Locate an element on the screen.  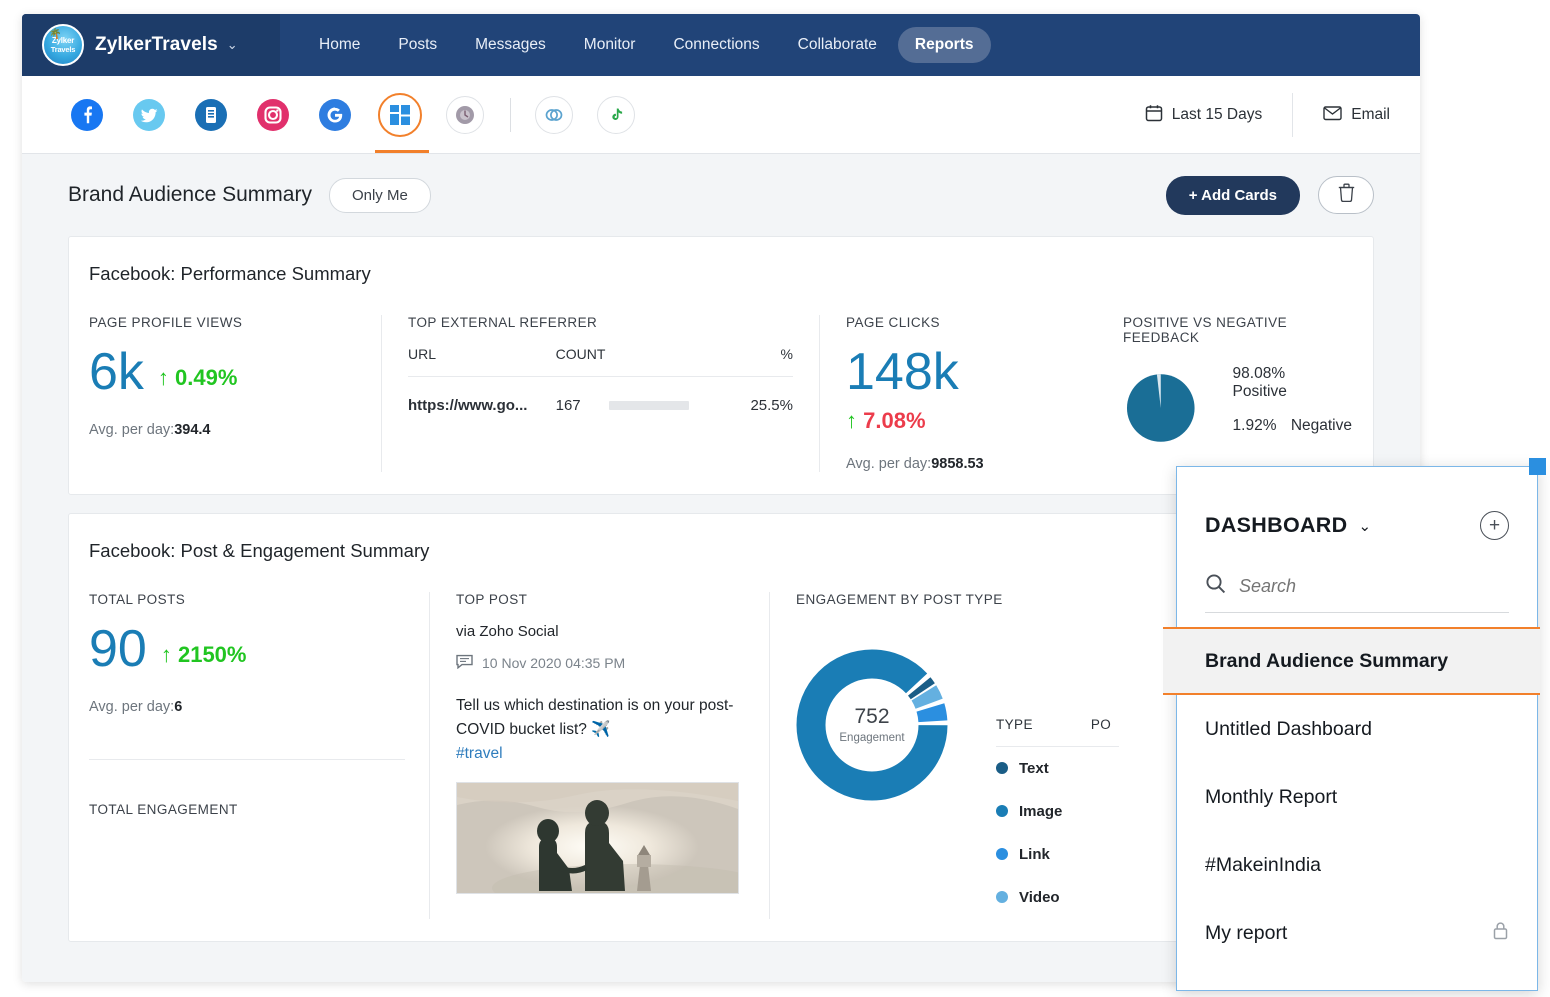
top-post-image is located at coordinates (597, 838).